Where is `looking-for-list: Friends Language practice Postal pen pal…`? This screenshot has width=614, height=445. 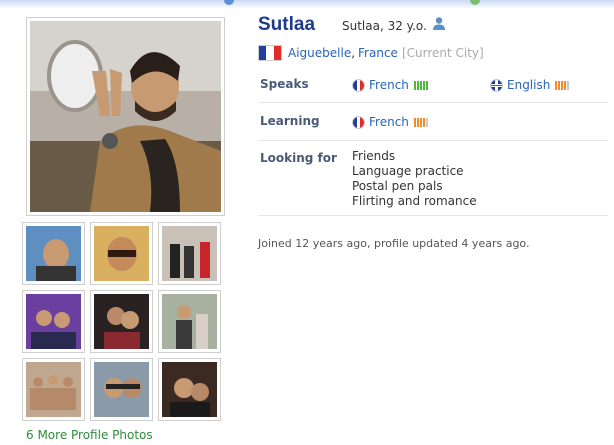
looking-for-list: Friends Language practice Postal pen pal… is located at coordinates (414, 179).